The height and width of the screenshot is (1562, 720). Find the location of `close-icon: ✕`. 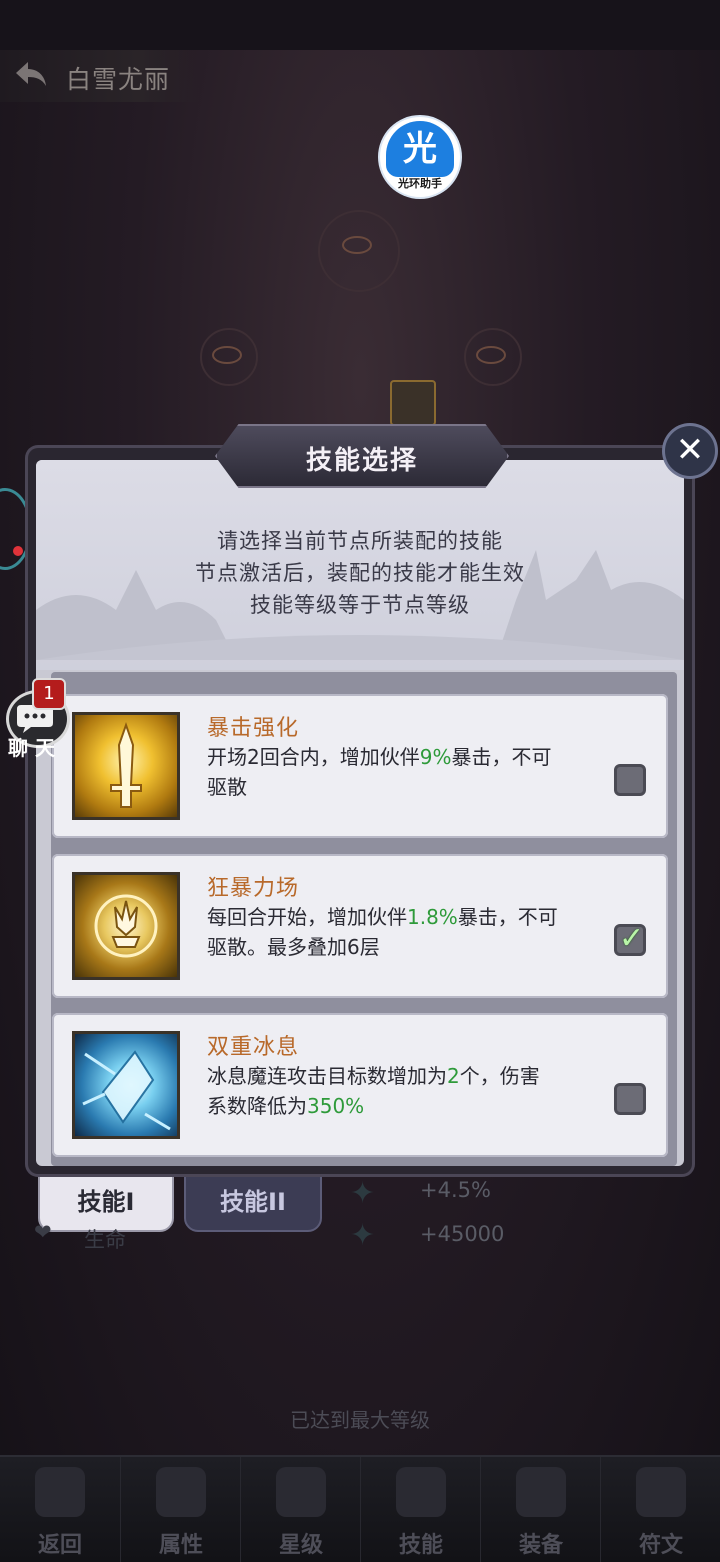

close-icon: ✕ is located at coordinates (690, 450).